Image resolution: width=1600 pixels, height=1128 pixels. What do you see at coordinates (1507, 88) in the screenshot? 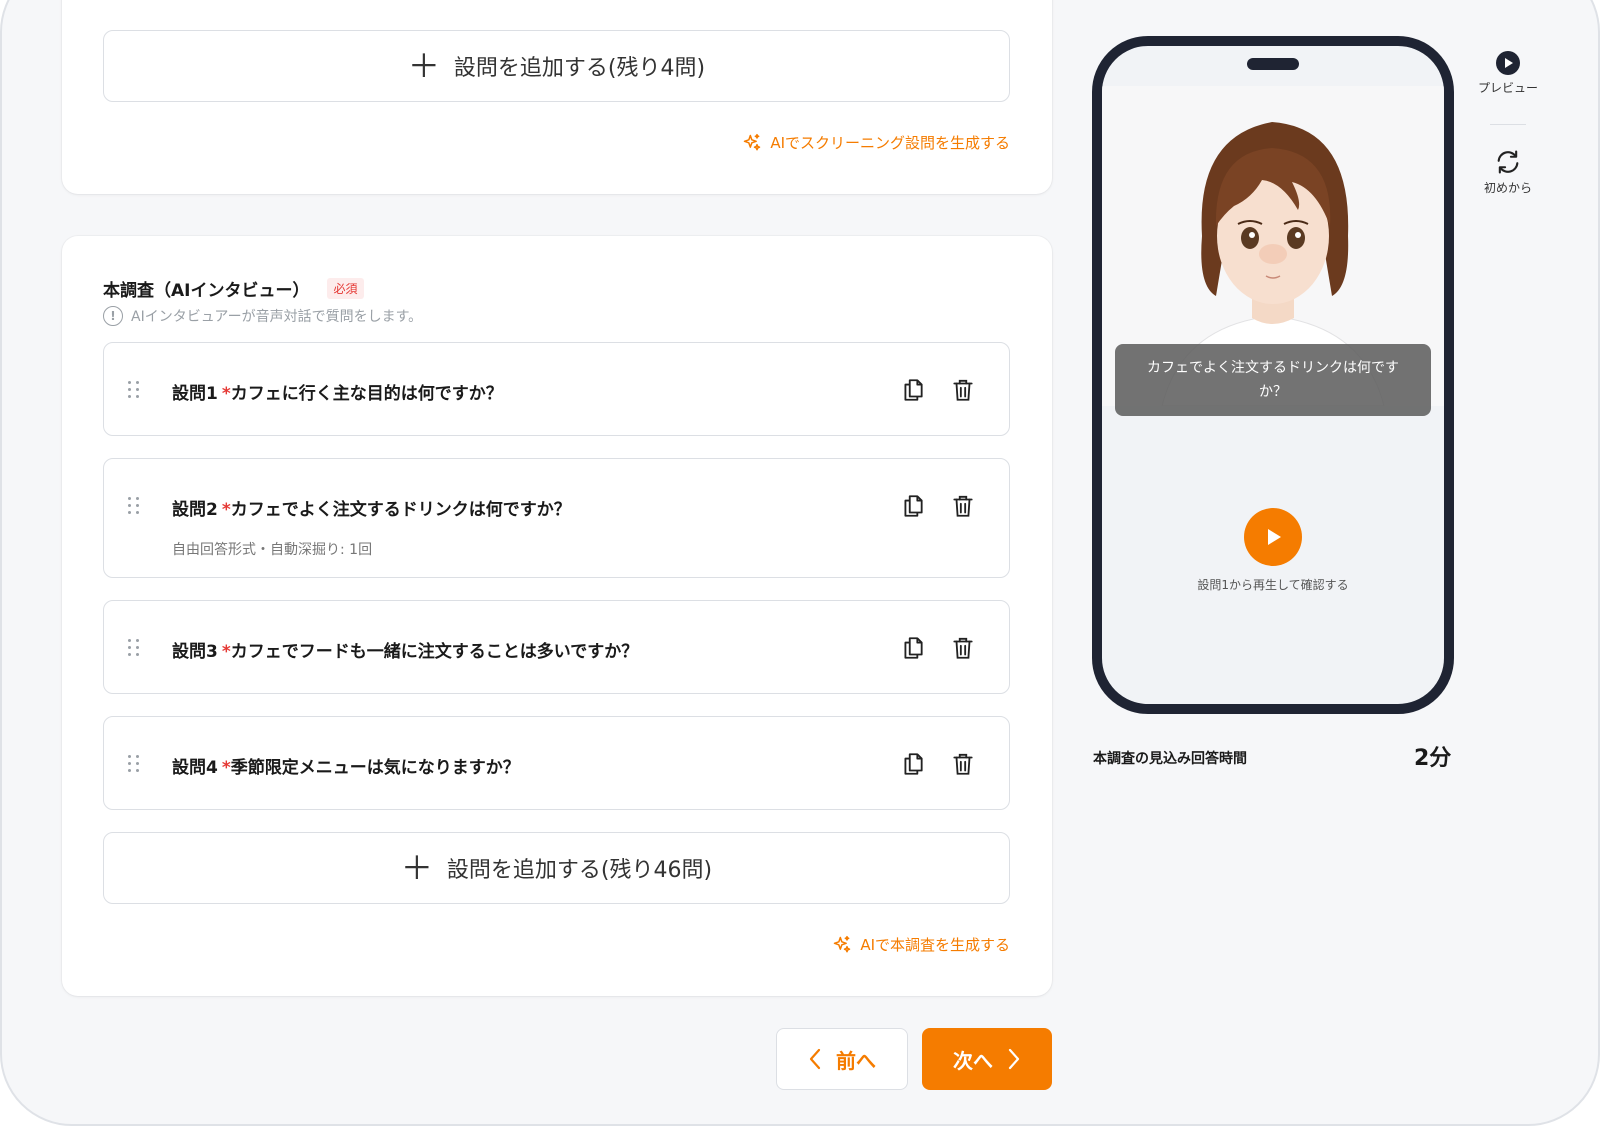
I see `preview-tool-label: プレビュー` at bounding box center [1507, 88].